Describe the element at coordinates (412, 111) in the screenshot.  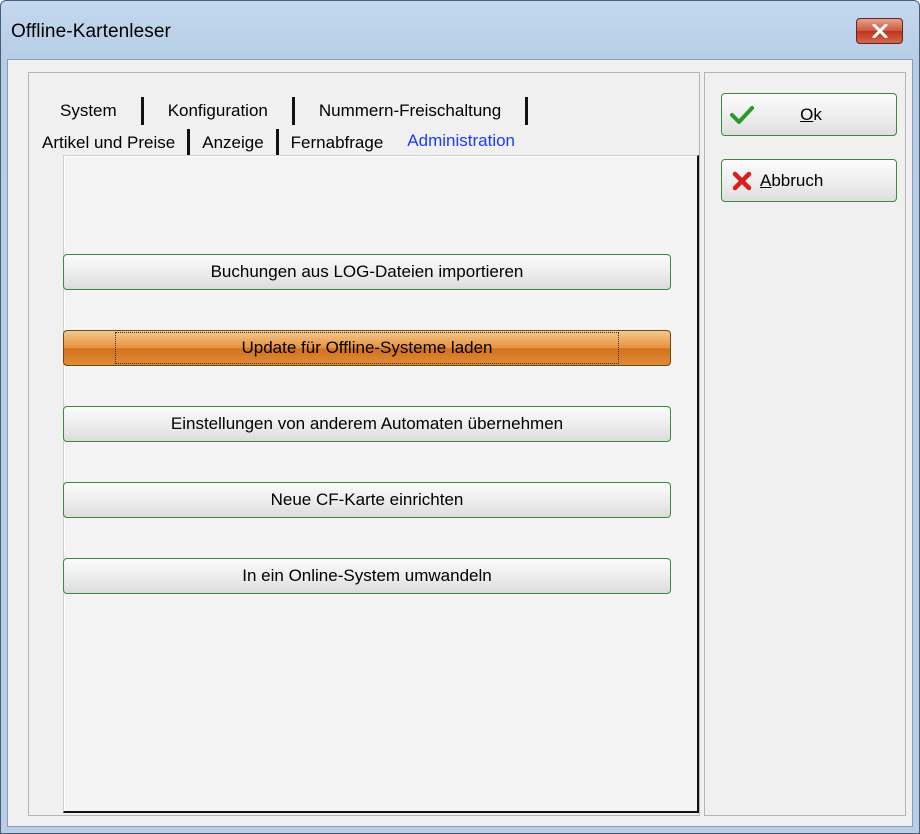
I see `tab-nummern-freischaltung: Nummern-Freischaltung` at that location.